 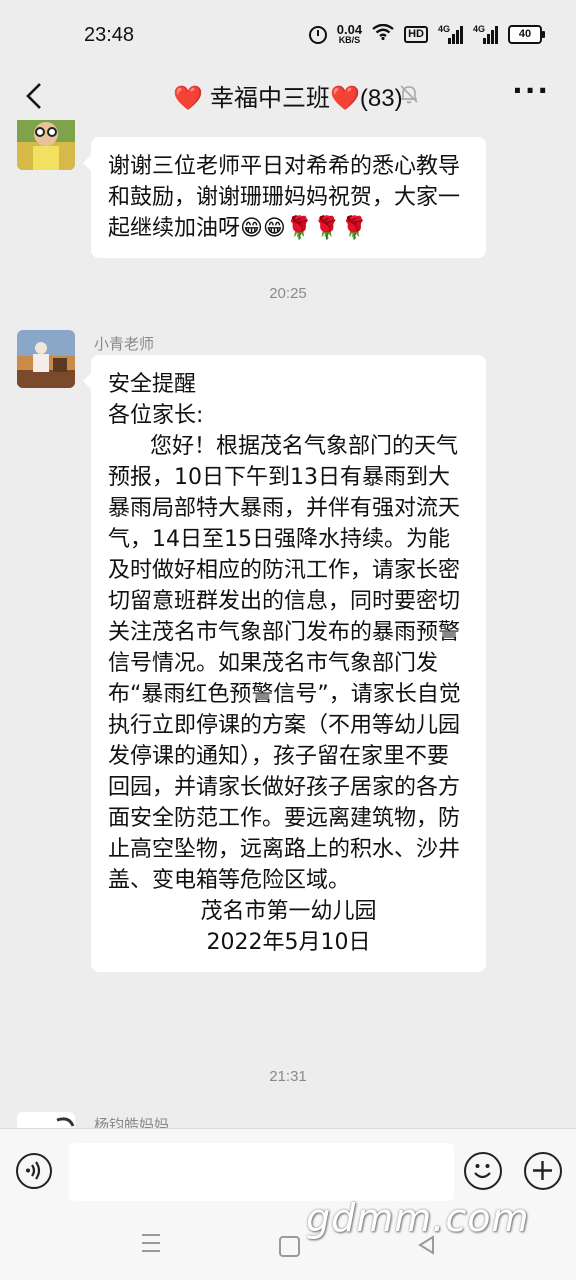 What do you see at coordinates (526, 34) in the screenshot?
I see `battery-icon: 40` at bounding box center [526, 34].